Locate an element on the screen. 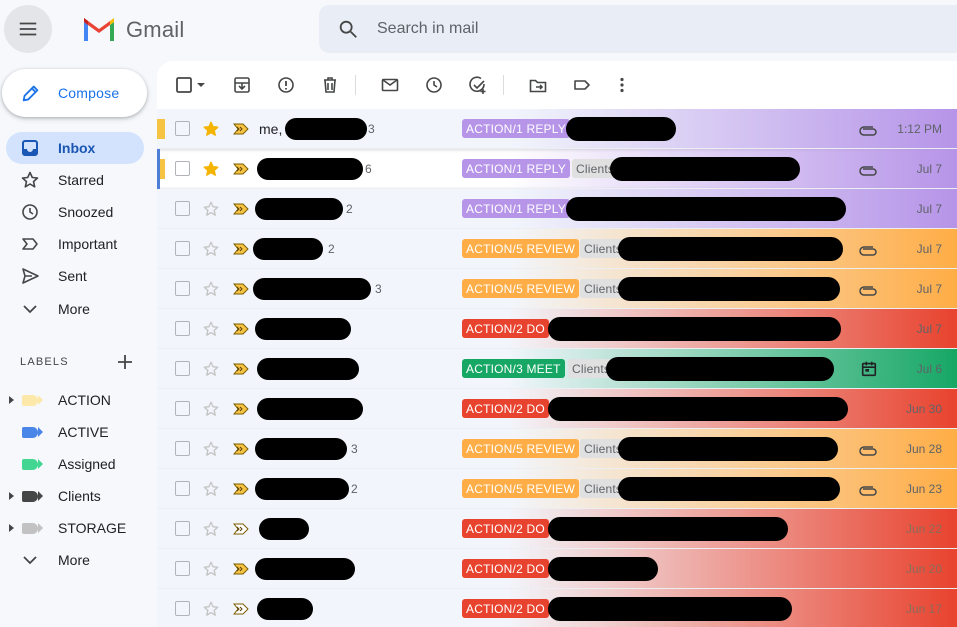 The image size is (957, 627). table-row: 2 ACTION/5 REVIEW Clients/Jun 23 is located at coordinates (557, 489).